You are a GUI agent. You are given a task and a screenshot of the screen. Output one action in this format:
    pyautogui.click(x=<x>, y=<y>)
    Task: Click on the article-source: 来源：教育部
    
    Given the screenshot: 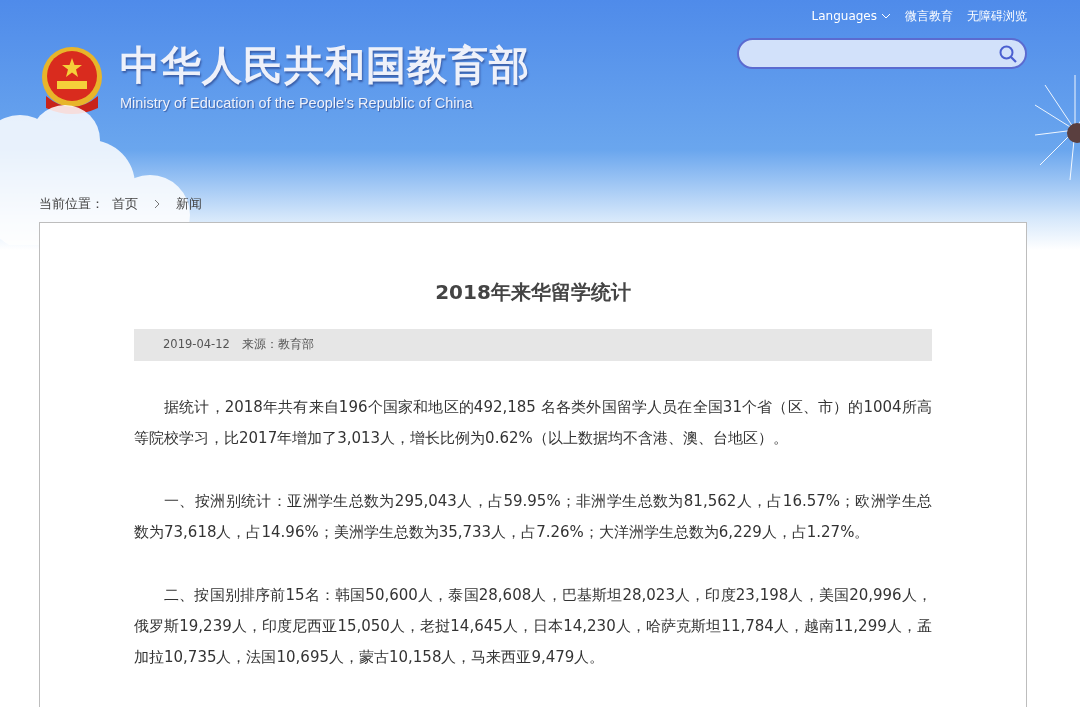 What is the action you would take?
    pyautogui.click(x=277, y=345)
    